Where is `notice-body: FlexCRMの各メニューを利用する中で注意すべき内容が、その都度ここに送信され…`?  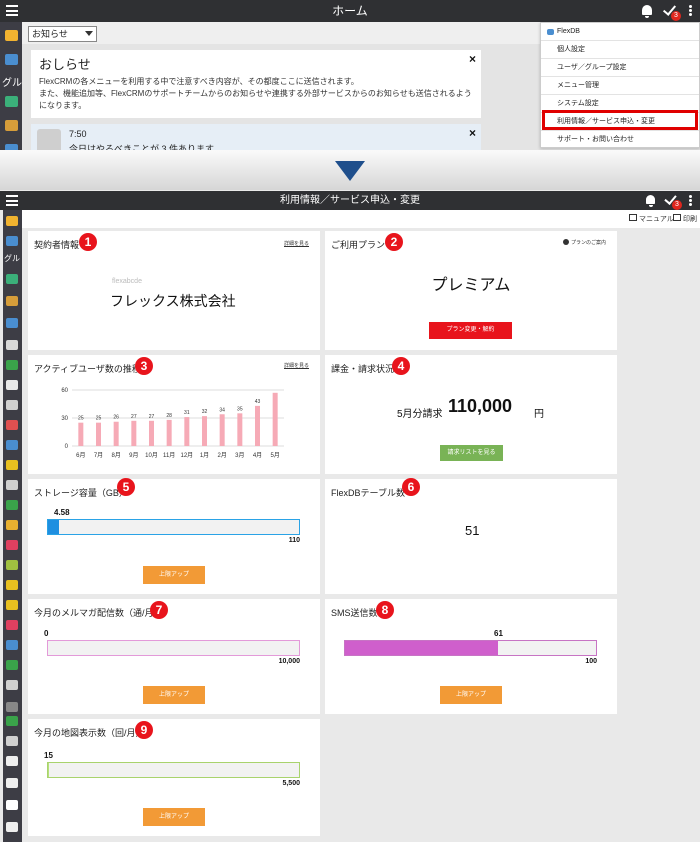
notice-body: FlexCRMの各メニューを利用する中で注意すべき内容が、その都度ここに送信され… is located at coordinates (255, 93).